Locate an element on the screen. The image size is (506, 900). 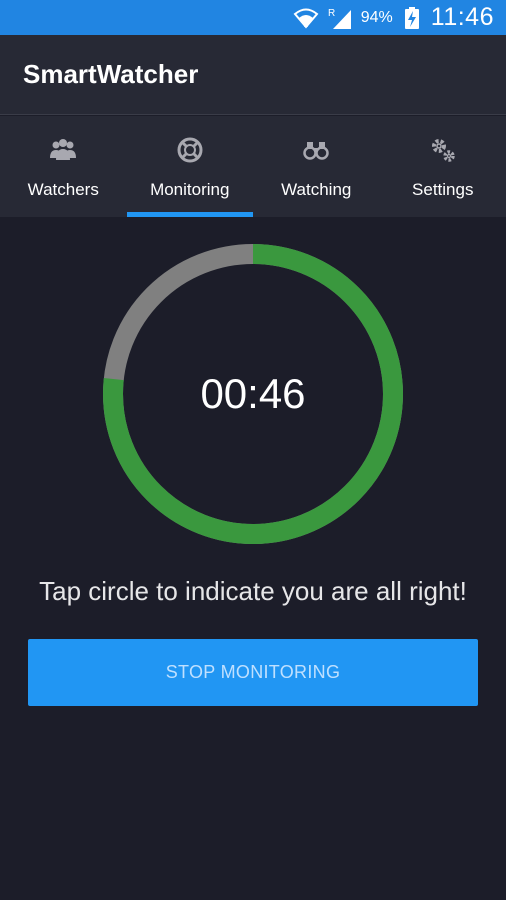
signal-icon: R is located at coordinates (340, 18).